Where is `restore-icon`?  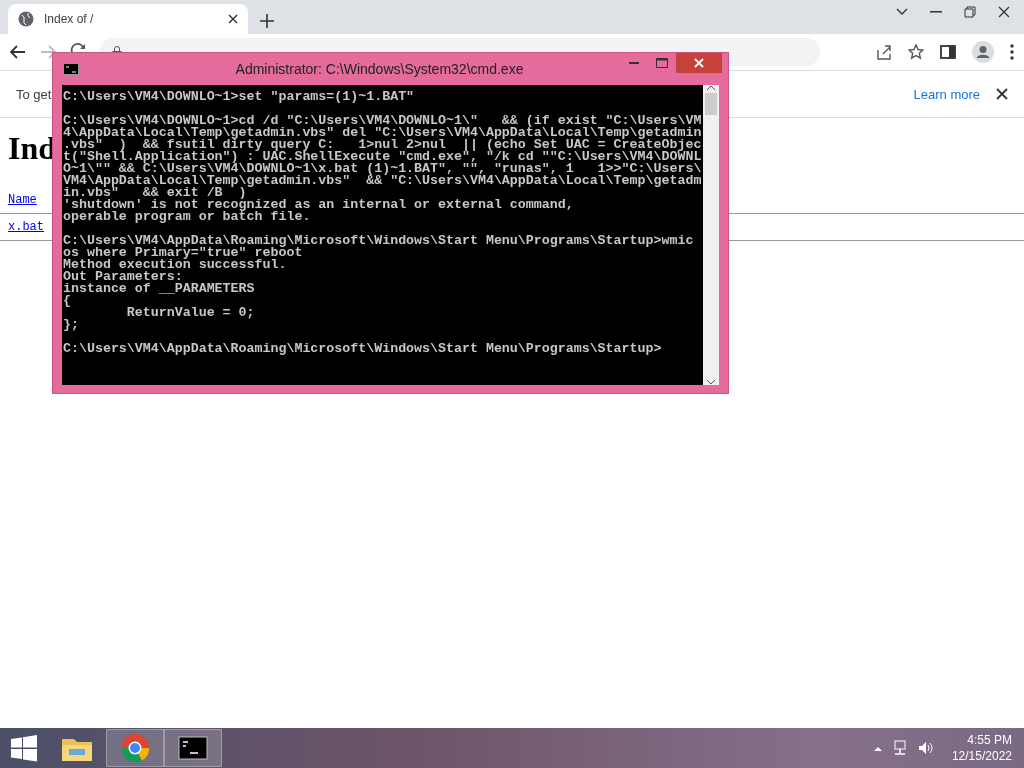 restore-icon is located at coordinates (970, 12).